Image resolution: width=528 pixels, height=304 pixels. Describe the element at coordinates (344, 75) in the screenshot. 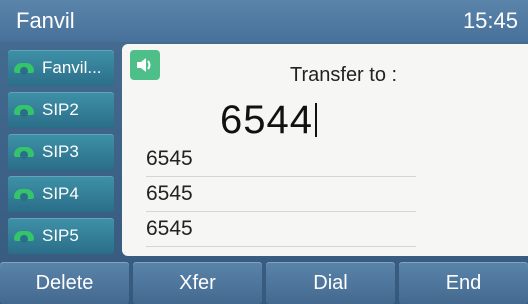

I see `transfer-prompt: Transfer to :` at that location.